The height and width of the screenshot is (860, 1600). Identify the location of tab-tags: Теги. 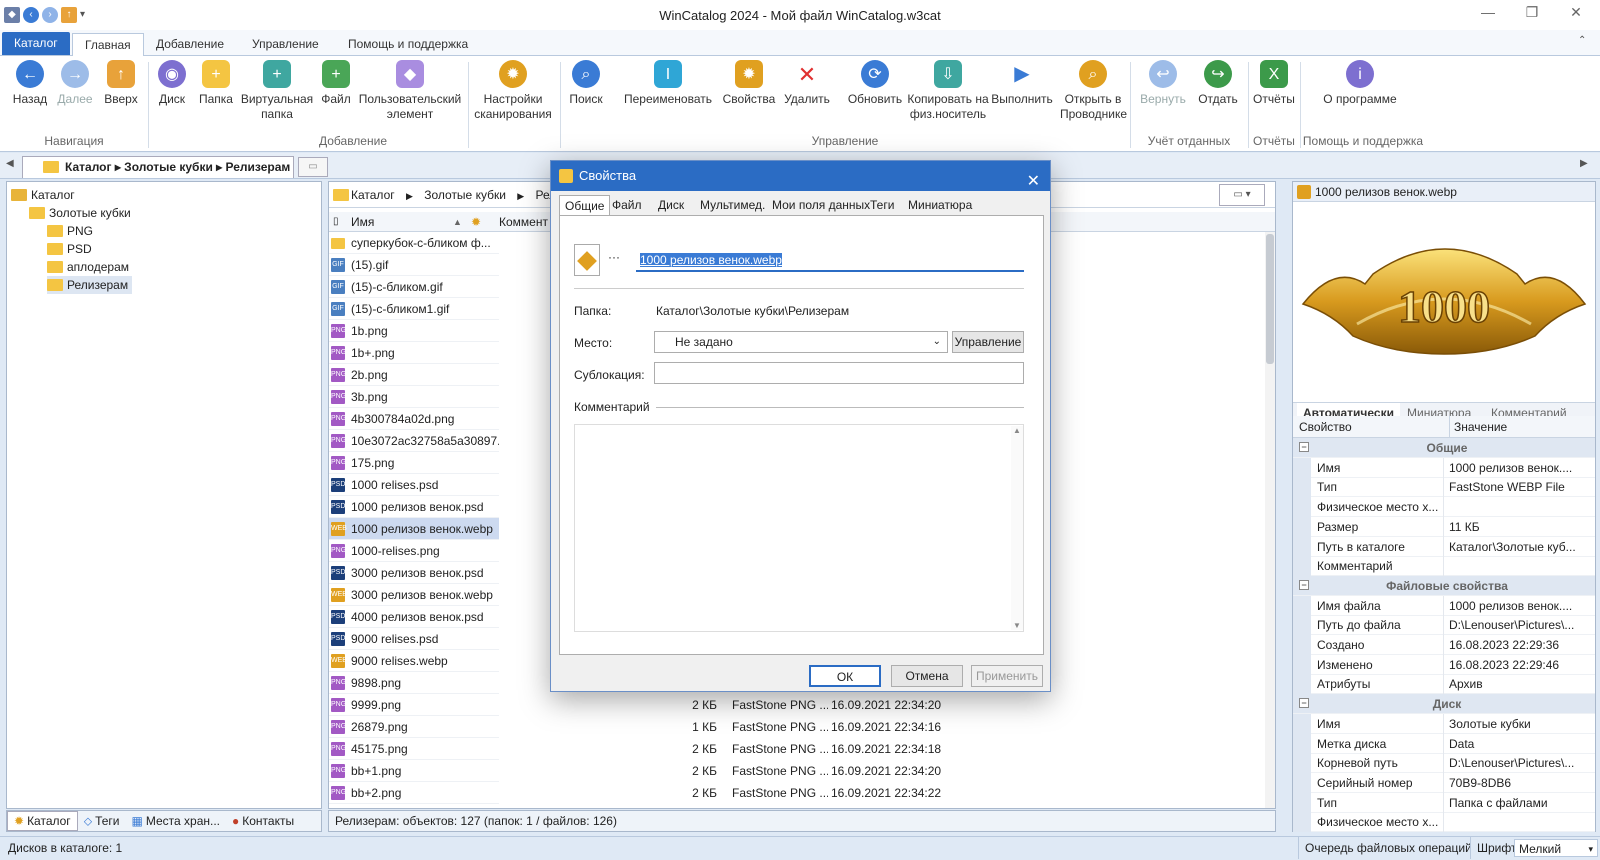
(882, 205).